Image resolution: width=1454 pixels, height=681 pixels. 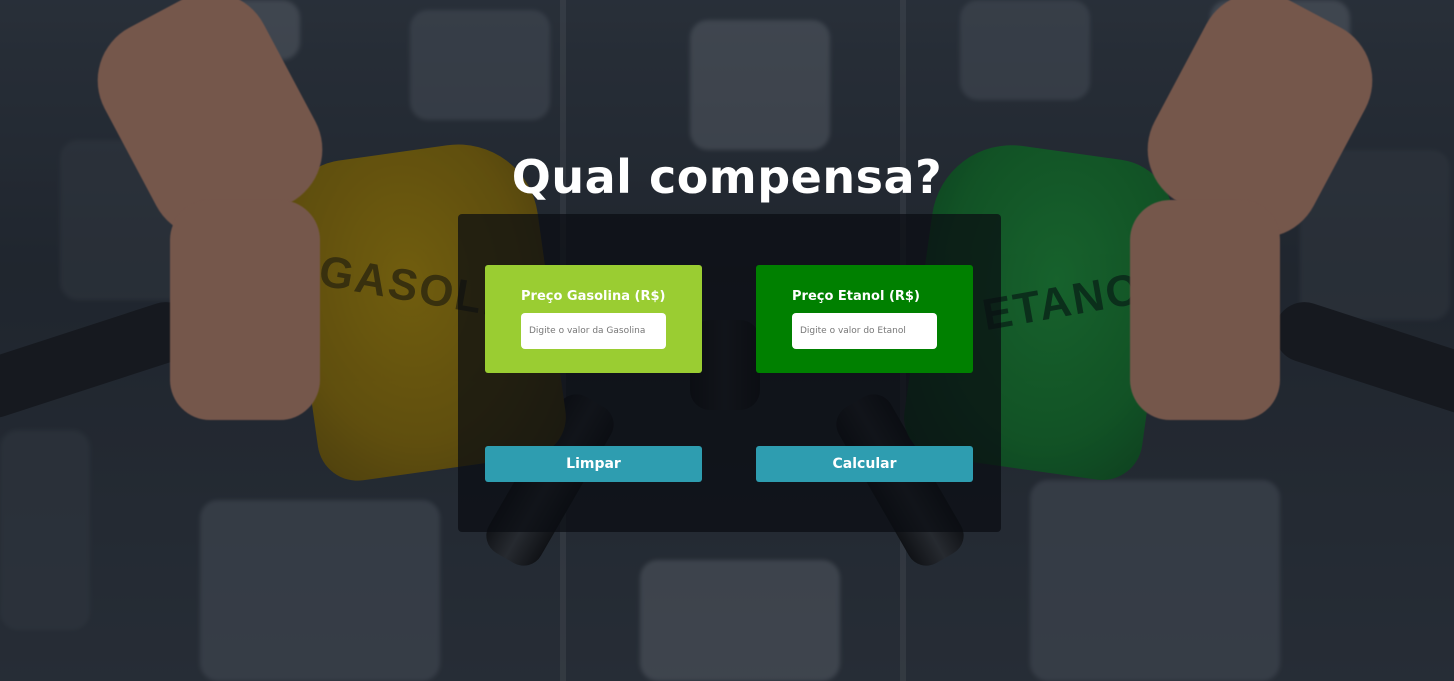 I want to click on gasoline-price-input, so click(x=593, y=331).